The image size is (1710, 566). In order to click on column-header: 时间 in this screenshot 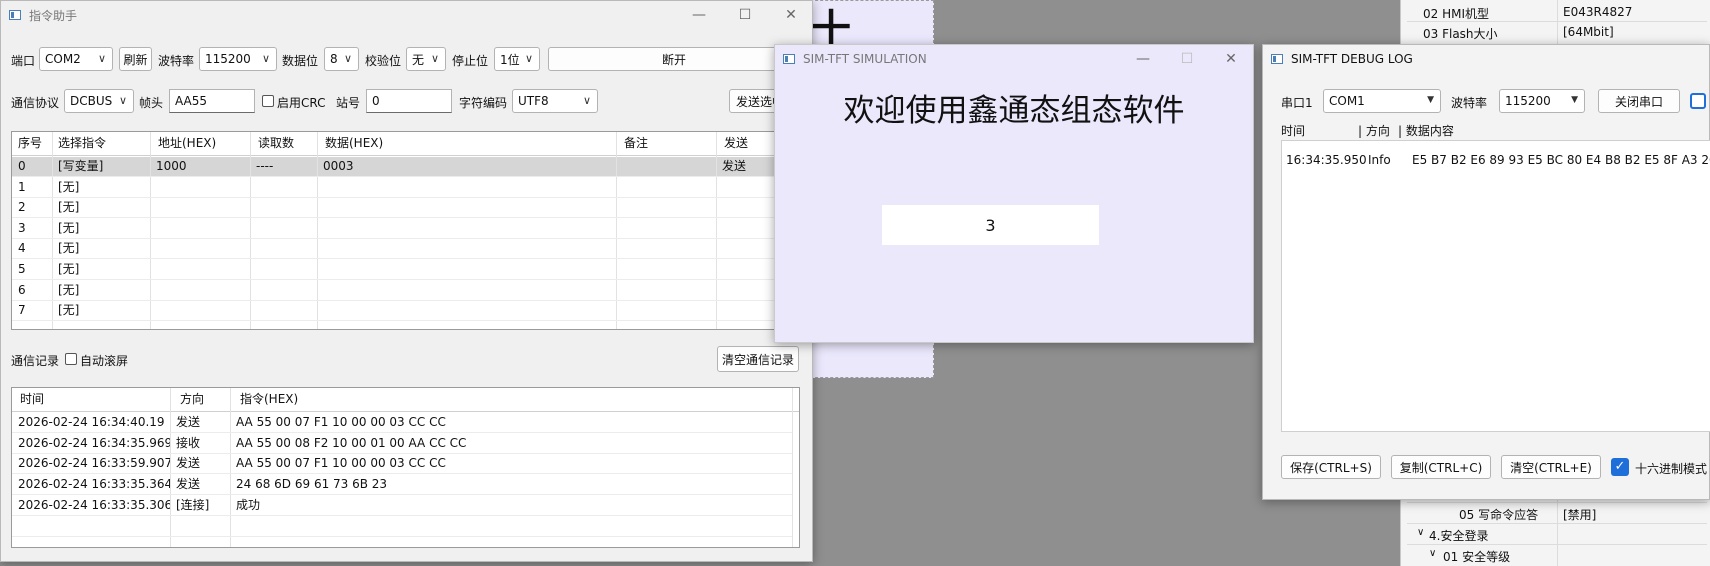, I will do `click(89, 399)`.